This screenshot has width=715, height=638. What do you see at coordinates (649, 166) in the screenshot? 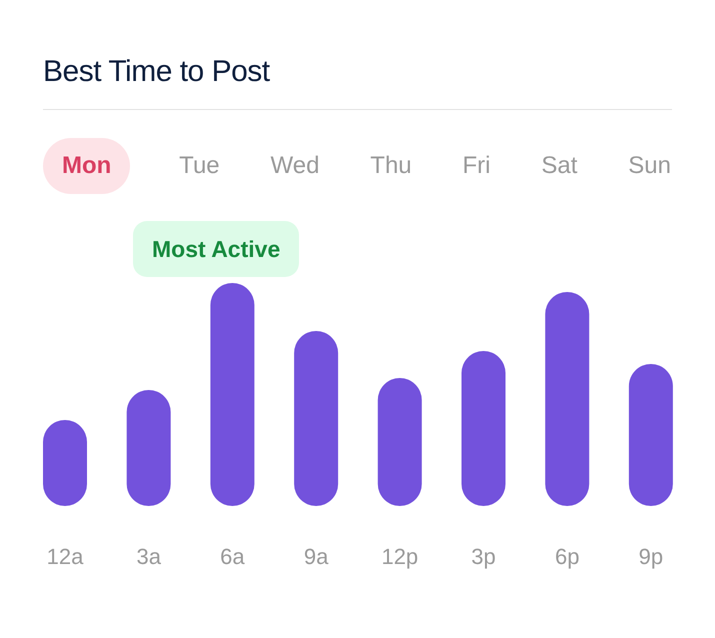
I see `day-tab: Sun` at bounding box center [649, 166].